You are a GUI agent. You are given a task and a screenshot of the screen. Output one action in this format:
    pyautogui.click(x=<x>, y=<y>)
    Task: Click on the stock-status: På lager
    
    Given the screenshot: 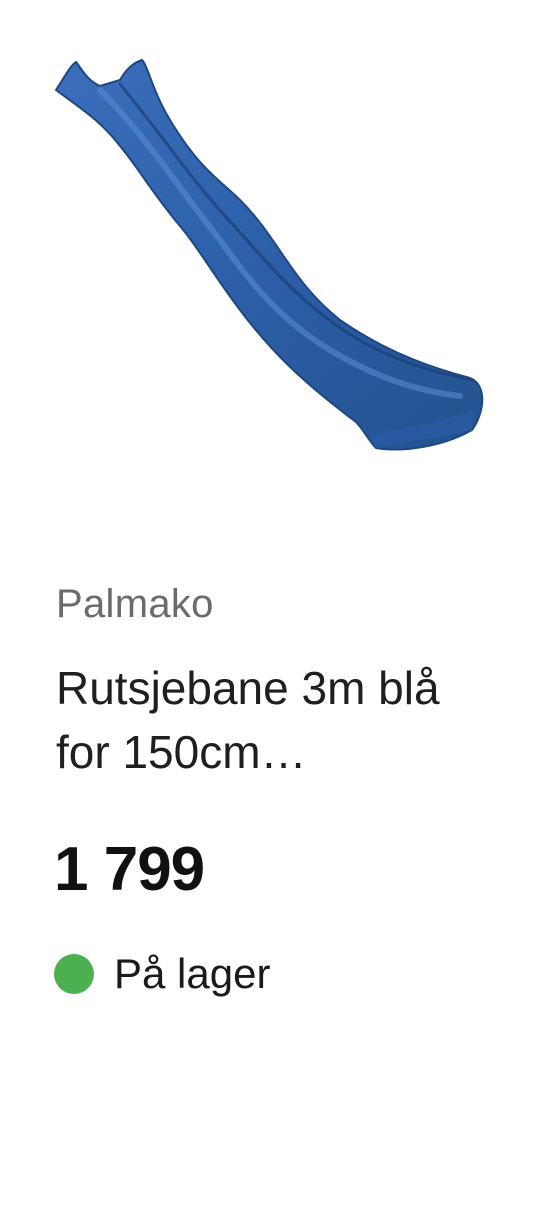 What is the action you would take?
    pyautogui.click(x=162, y=974)
    